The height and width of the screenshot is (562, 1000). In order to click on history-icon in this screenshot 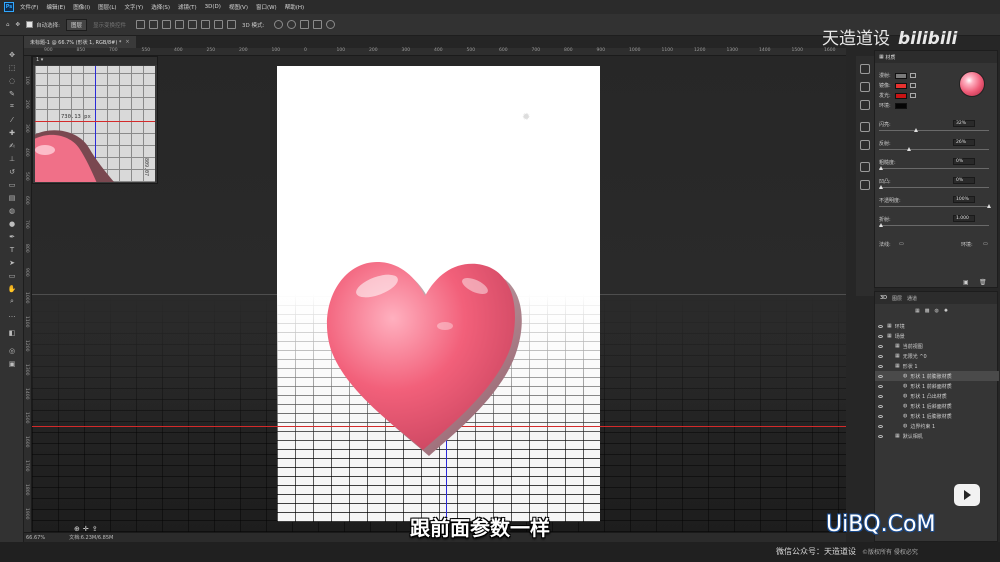, I will do `click(865, 69)`.